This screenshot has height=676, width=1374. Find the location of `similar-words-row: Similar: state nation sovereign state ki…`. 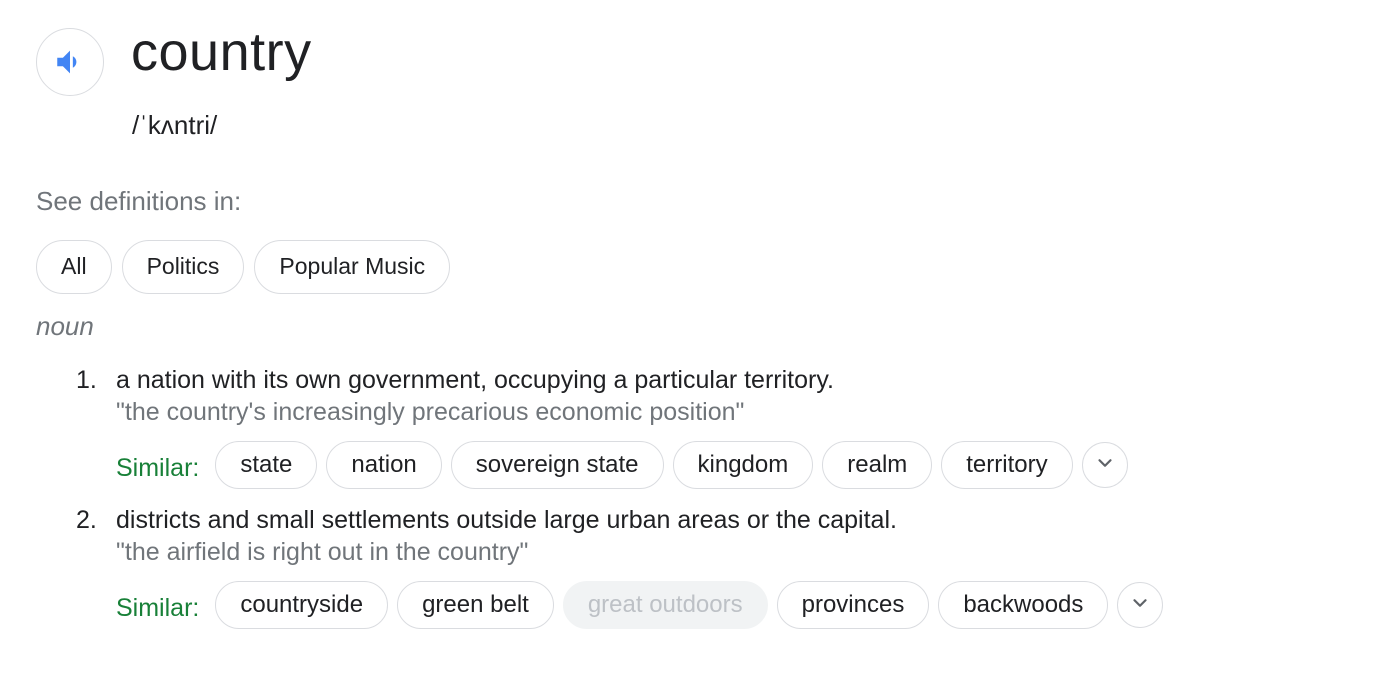

similar-words-row: Similar: state nation sovereign state ki… is located at coordinates (622, 465).